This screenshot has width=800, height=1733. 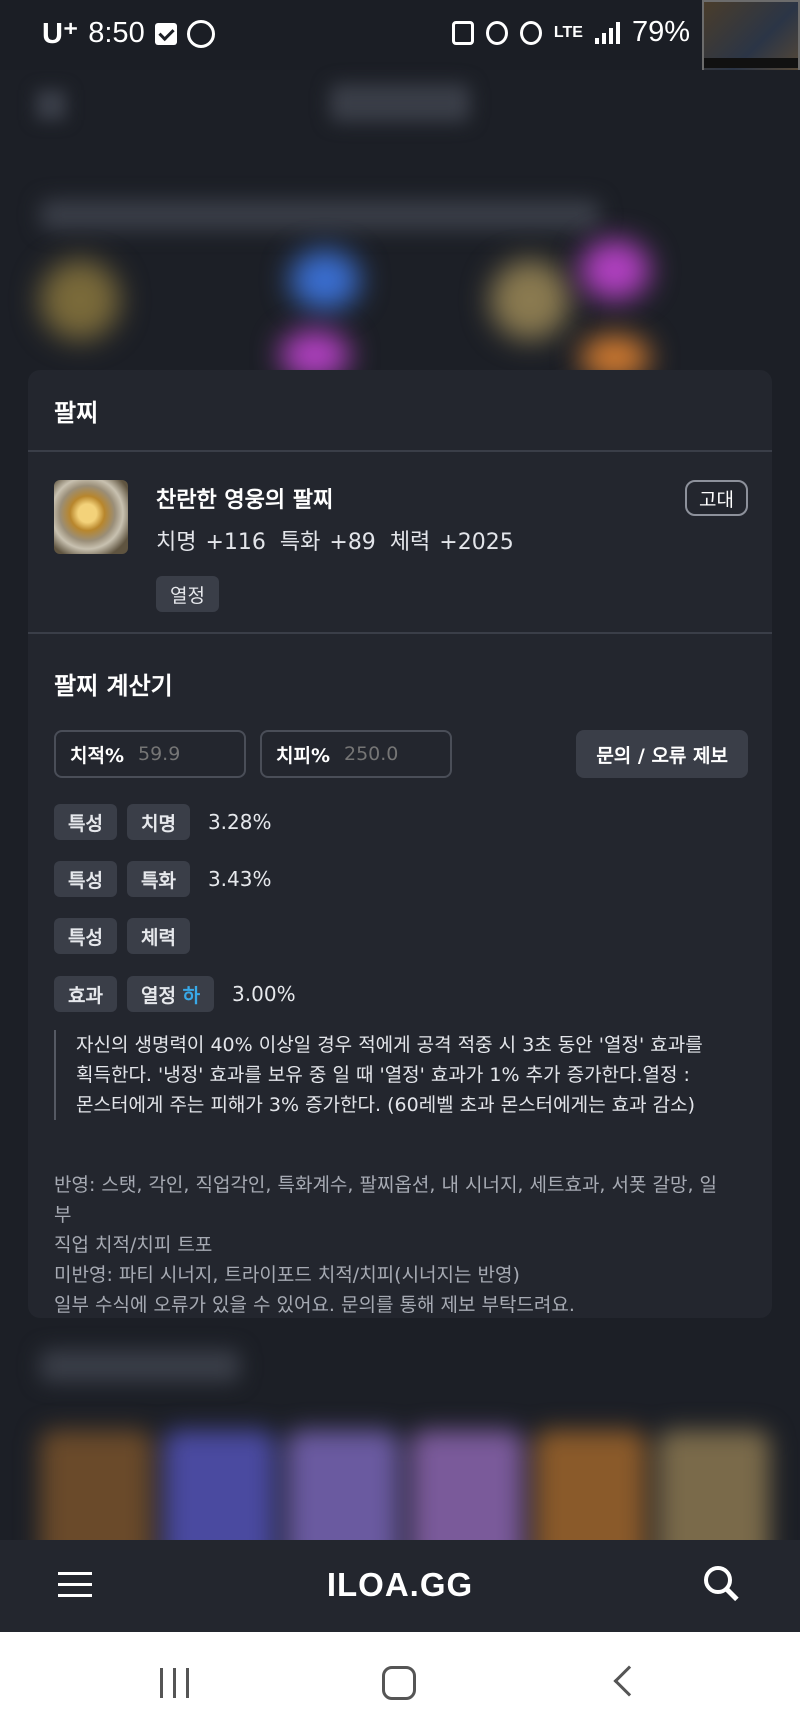 I want to click on report-error-button: 문의 / 오류 제보, so click(x=662, y=754).